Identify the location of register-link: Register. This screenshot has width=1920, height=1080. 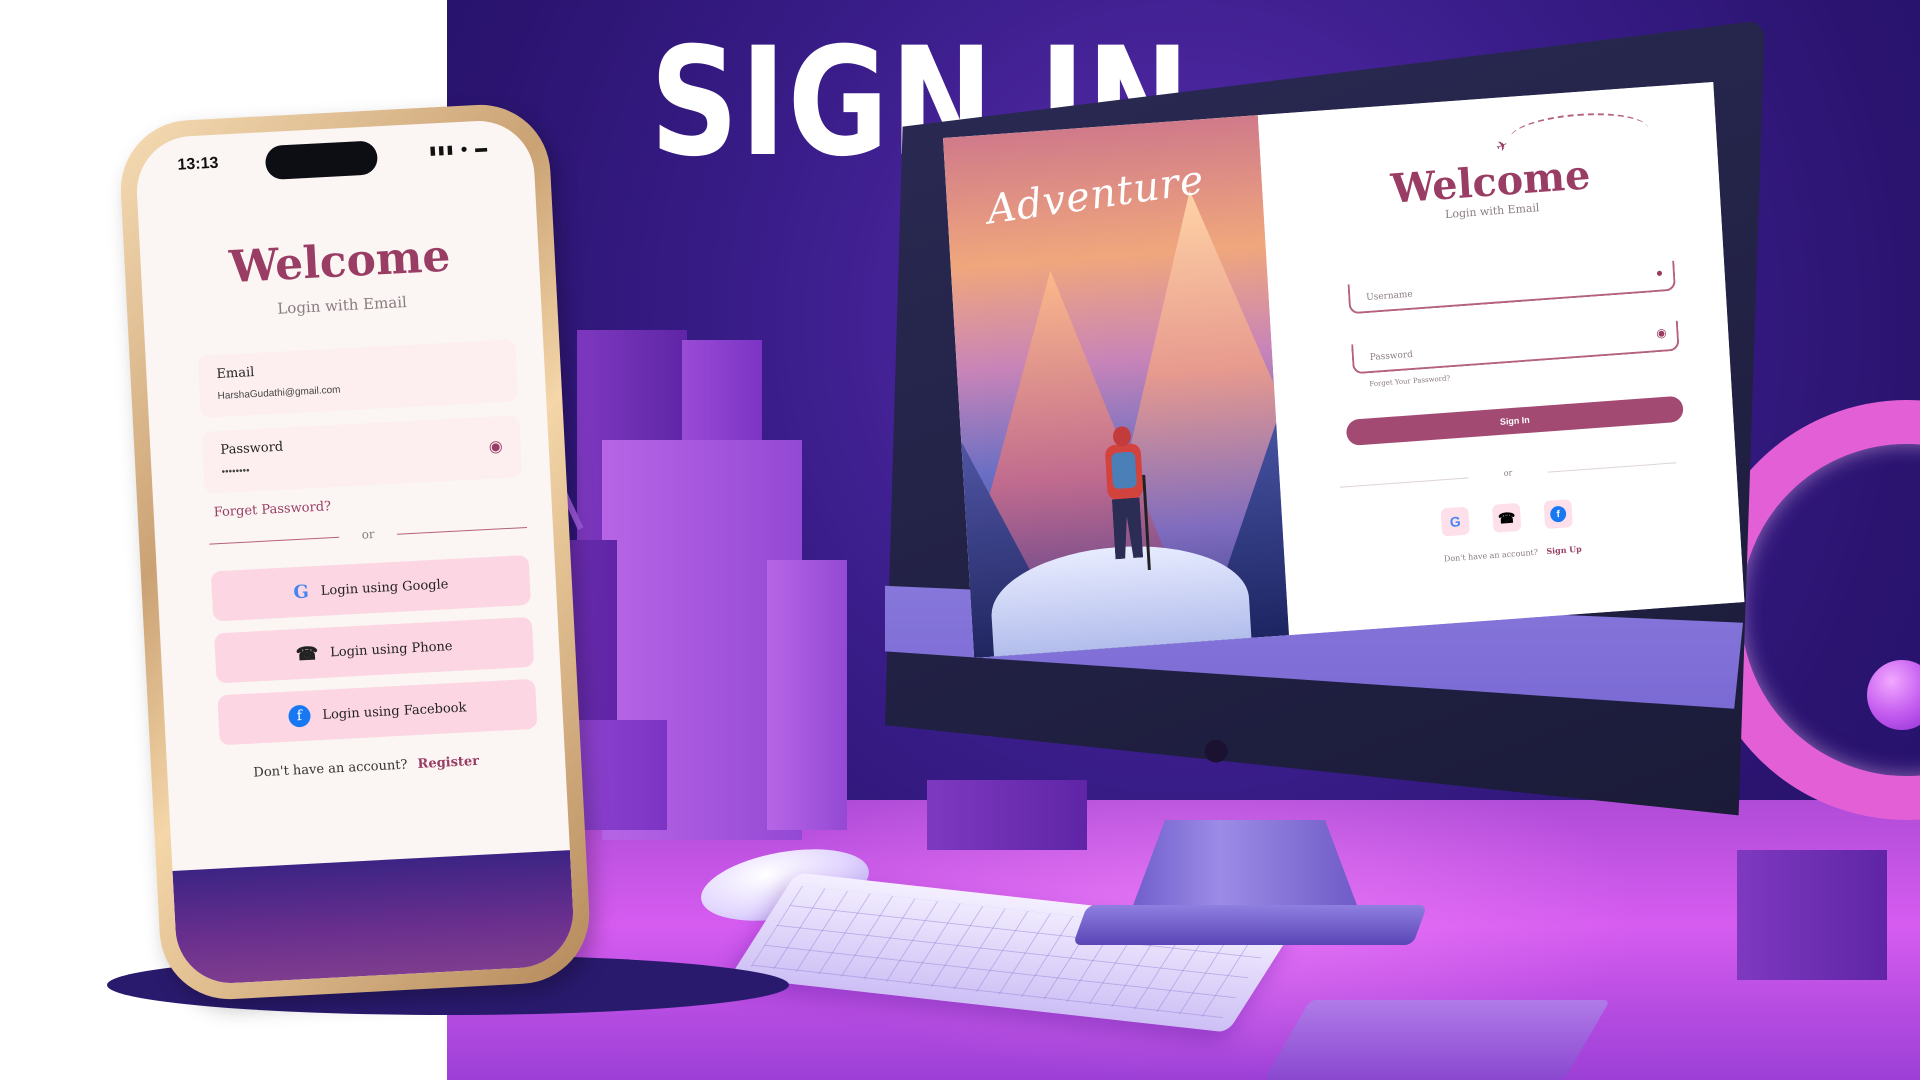
(448, 763).